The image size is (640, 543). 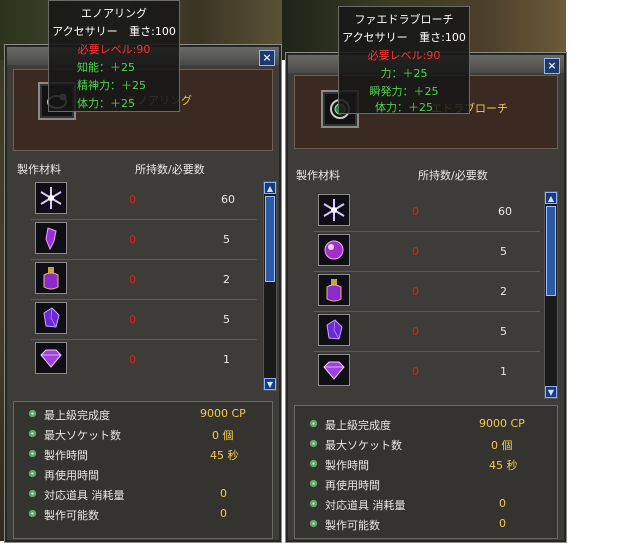 I want to click on tooltip-title: エノアリング, so click(x=114, y=13).